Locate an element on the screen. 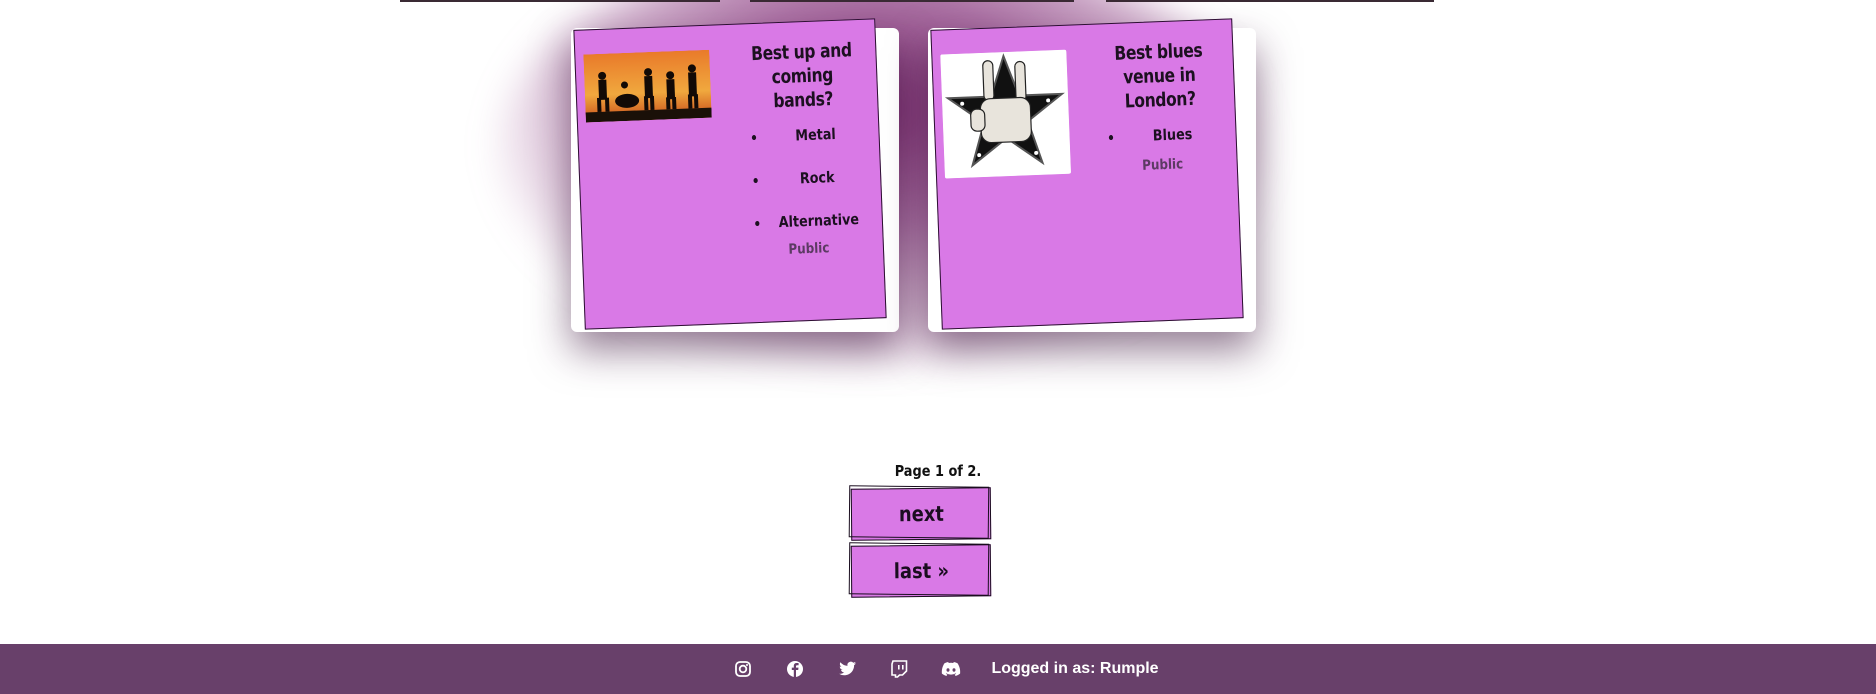 This screenshot has height=694, width=1876. footer: Logged in as: Rumple is located at coordinates (938, 669).